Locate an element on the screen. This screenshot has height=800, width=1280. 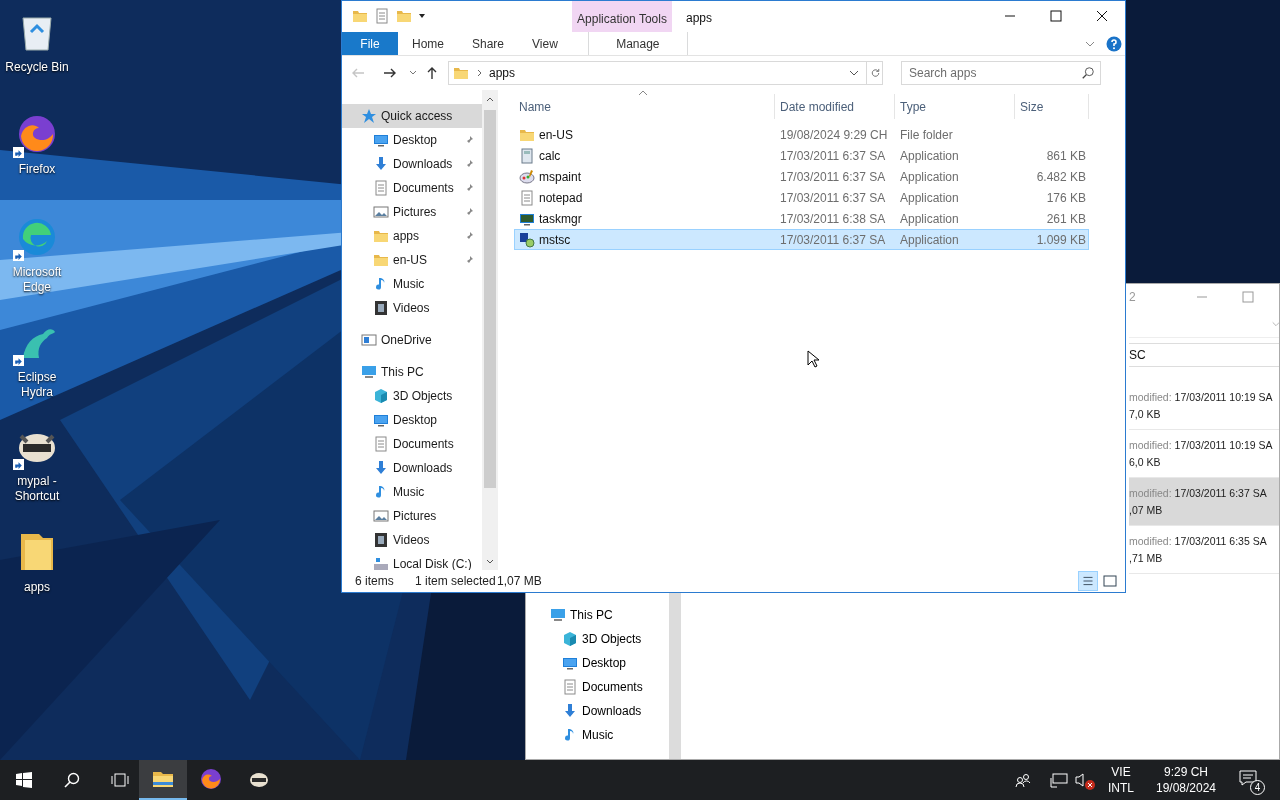
address-bar: apps is located at coordinates (665, 73).